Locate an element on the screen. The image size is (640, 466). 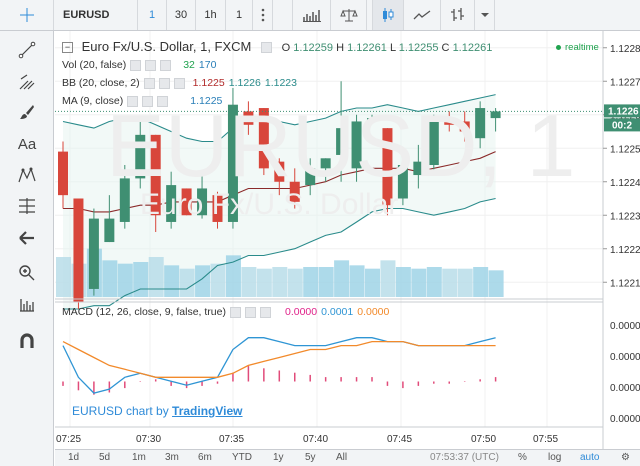
tradingview-link: TradingView is located at coordinates (207, 411).